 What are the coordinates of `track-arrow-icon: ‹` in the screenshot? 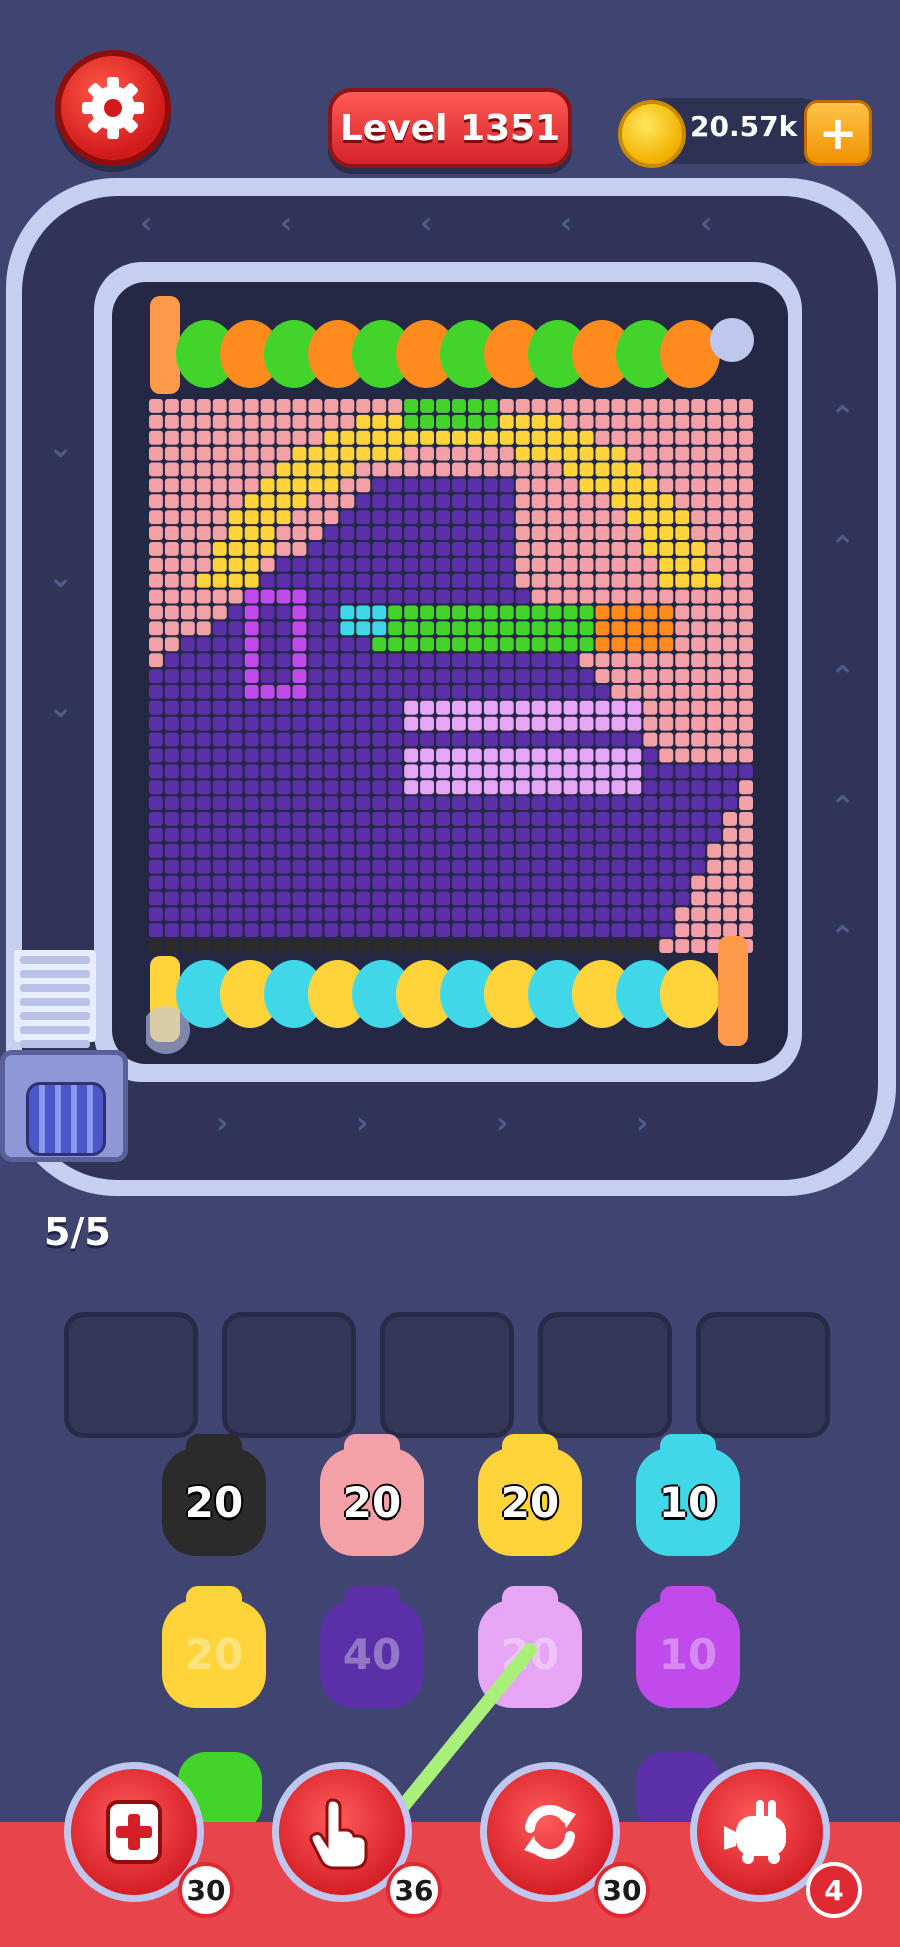 It's located at (566, 223).